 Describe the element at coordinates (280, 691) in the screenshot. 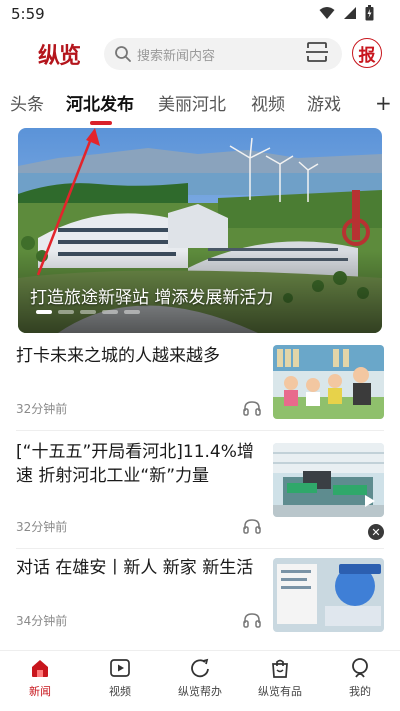

I see `nav-label: 纵览有品` at that location.